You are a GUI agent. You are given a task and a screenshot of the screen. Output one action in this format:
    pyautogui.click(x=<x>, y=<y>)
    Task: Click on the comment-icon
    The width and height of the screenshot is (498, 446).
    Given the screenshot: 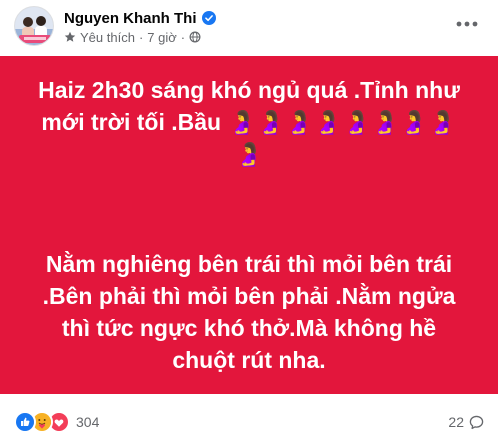 What is the action you would take?
    pyautogui.click(x=476, y=422)
    